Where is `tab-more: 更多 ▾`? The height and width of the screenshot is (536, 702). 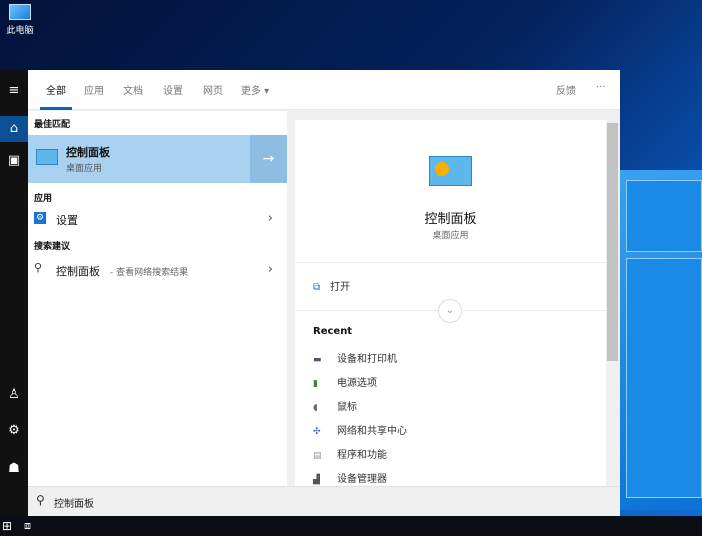 tab-more: 更多 ▾ is located at coordinates (255, 89).